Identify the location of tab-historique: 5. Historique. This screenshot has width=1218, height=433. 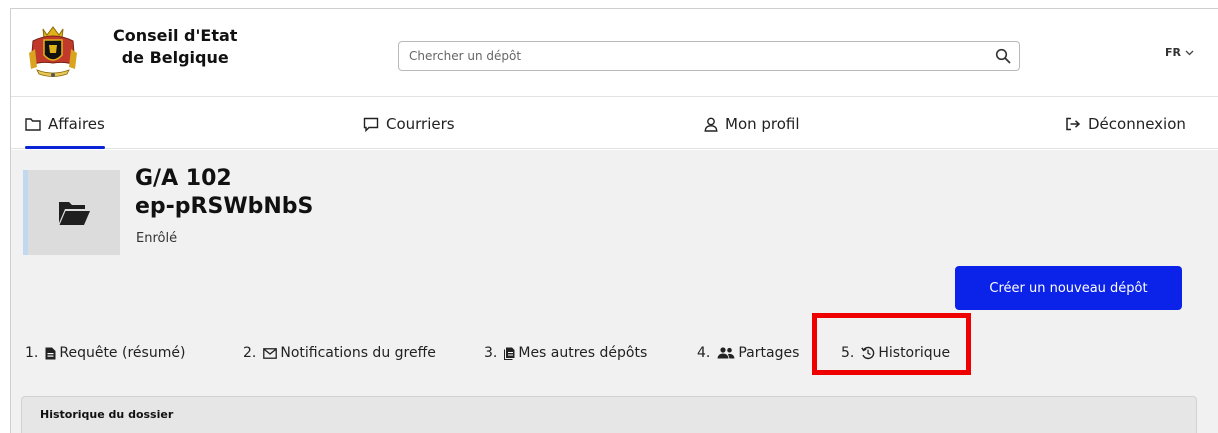
(895, 353).